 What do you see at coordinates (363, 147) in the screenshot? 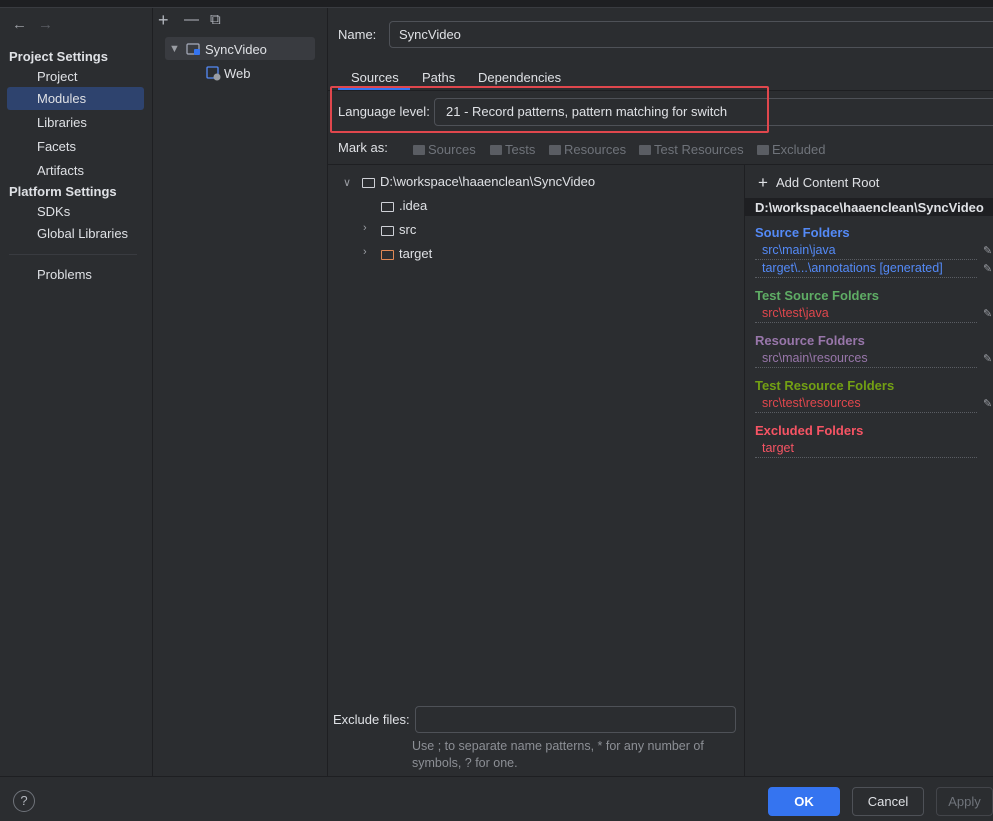
I see `mark-as-label: Mark as:` at bounding box center [363, 147].